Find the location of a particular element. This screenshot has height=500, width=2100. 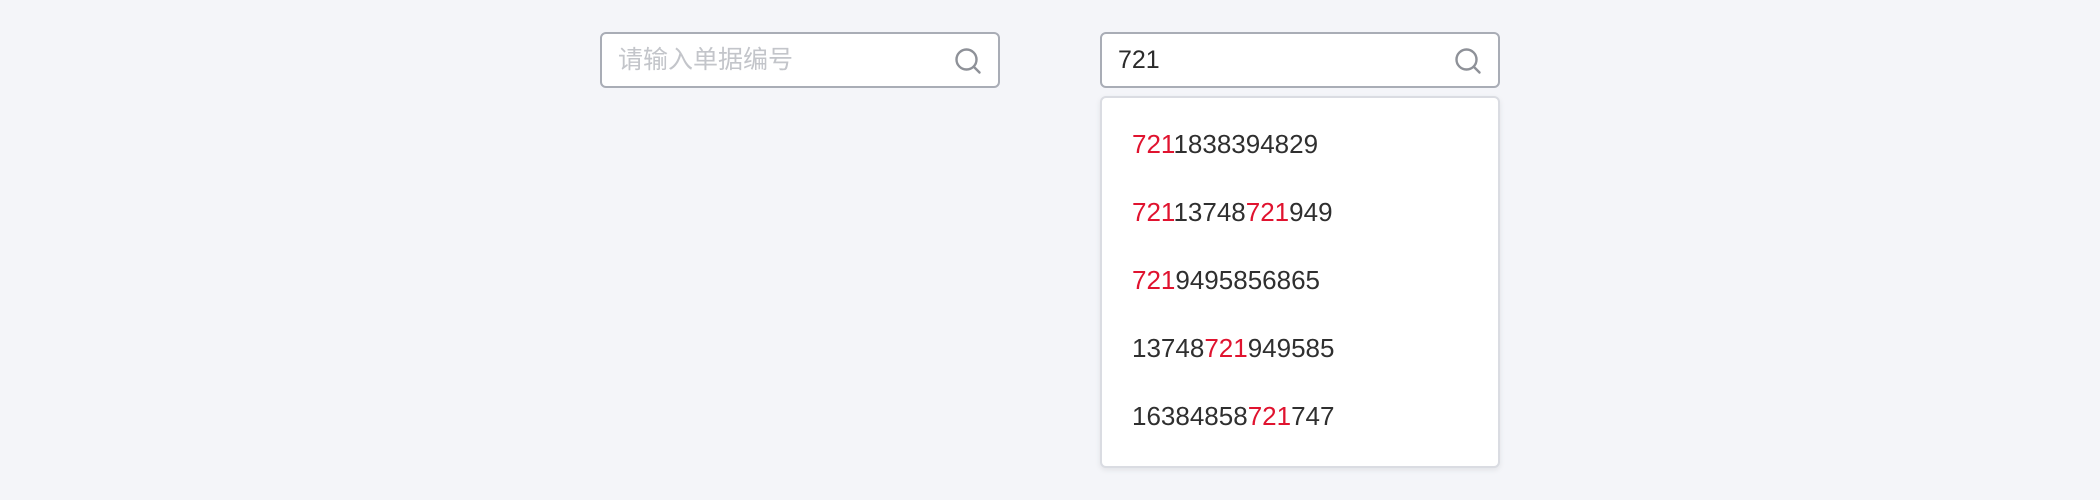

document-number-input is located at coordinates (778, 60).